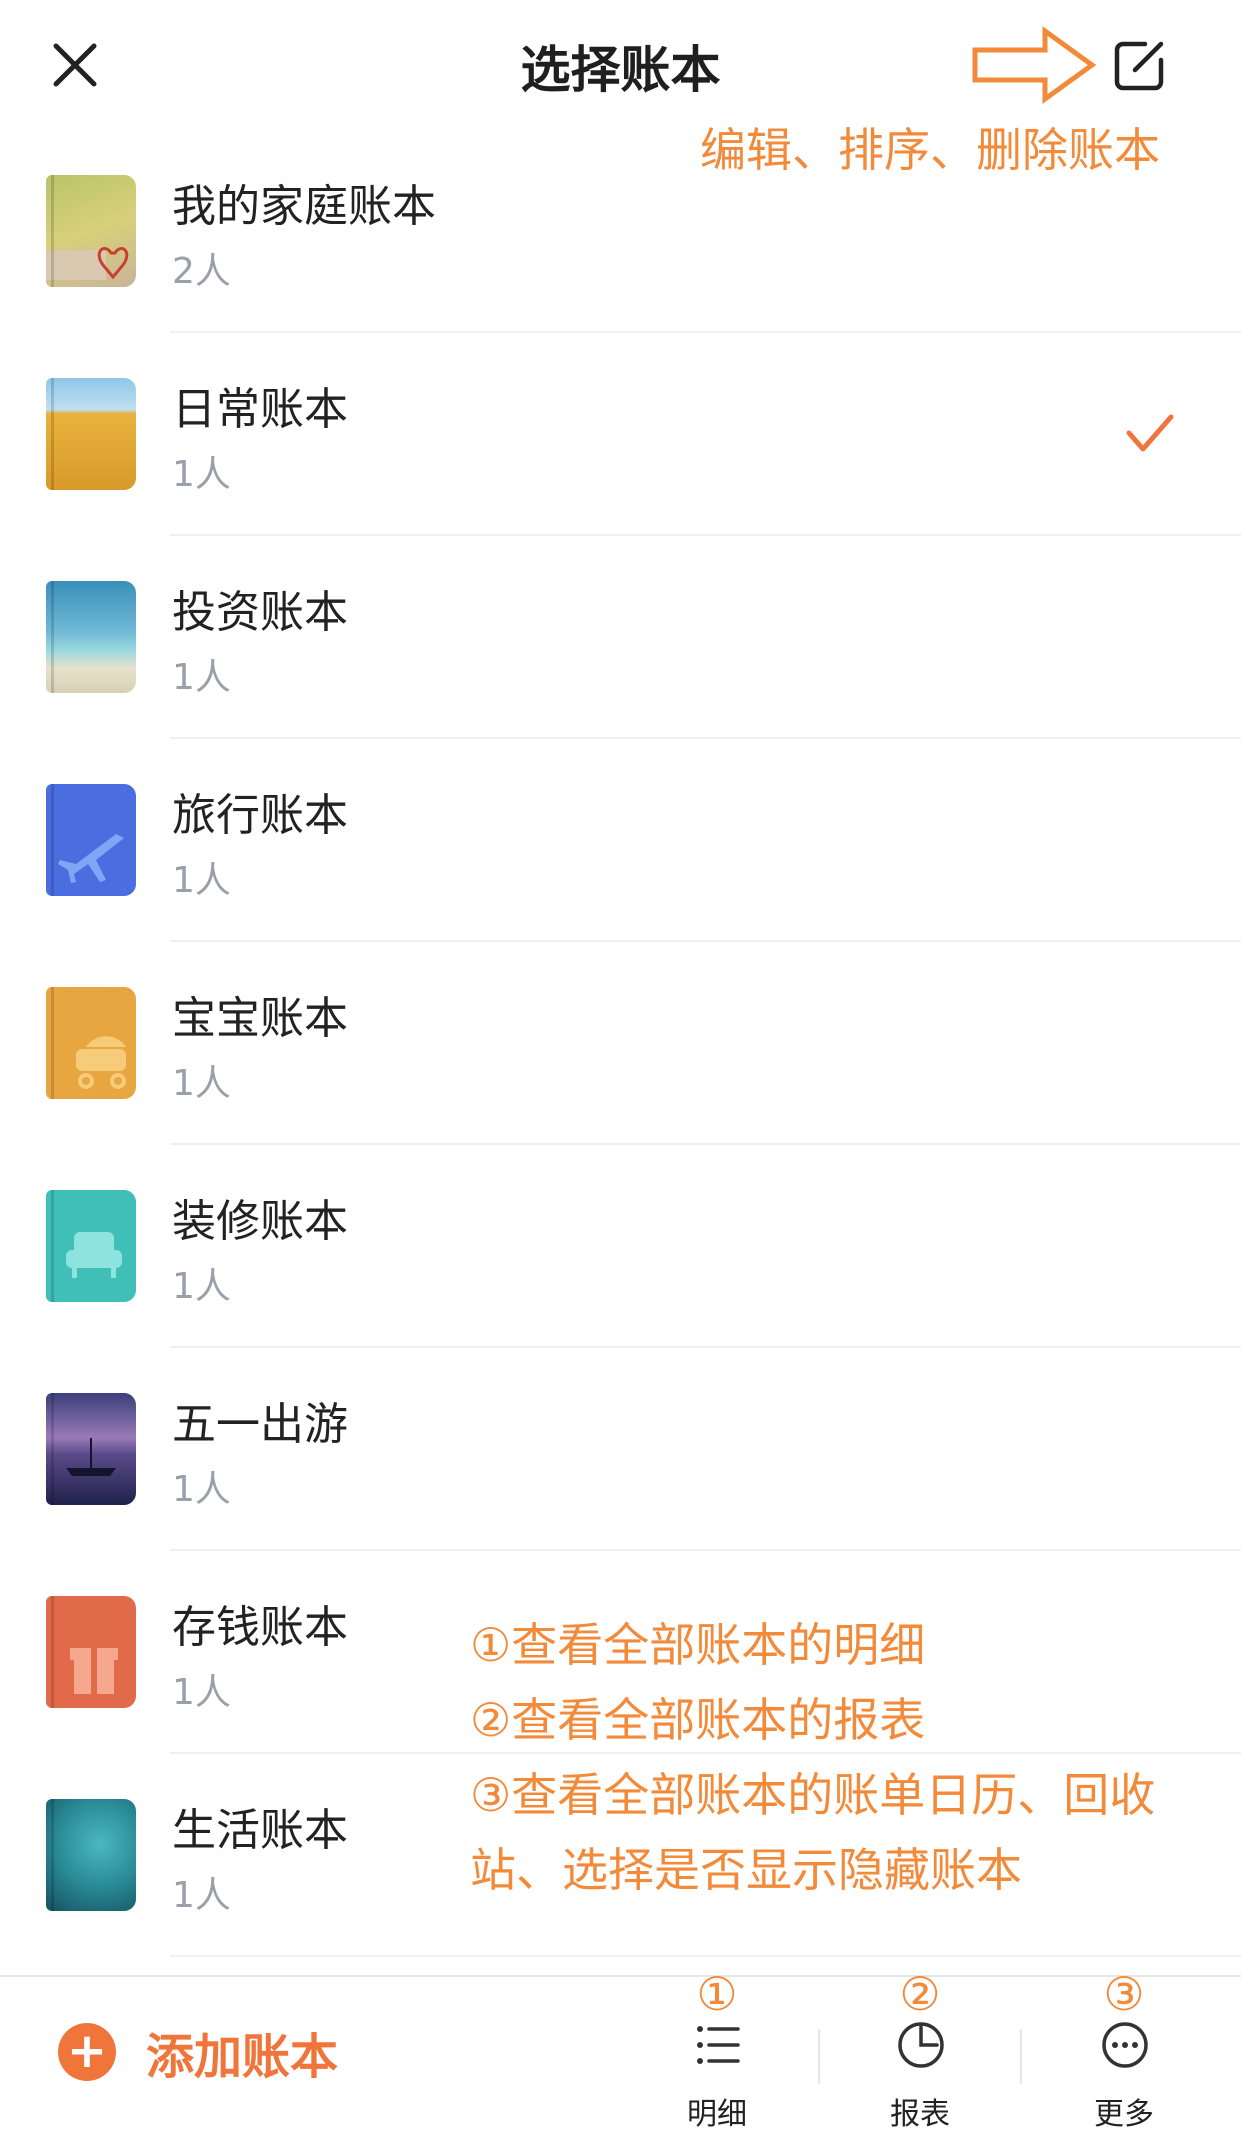 Image resolution: width=1241 pixels, height=2147 pixels. What do you see at coordinates (1125, 2045) in the screenshot?
I see `more-icon` at bounding box center [1125, 2045].